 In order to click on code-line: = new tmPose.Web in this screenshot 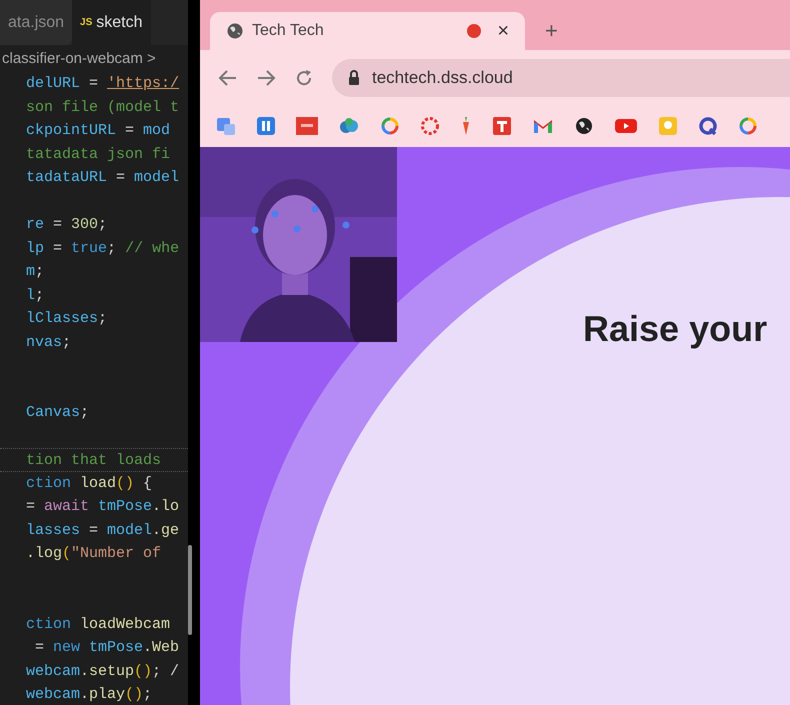, I will do `click(107, 648)`.